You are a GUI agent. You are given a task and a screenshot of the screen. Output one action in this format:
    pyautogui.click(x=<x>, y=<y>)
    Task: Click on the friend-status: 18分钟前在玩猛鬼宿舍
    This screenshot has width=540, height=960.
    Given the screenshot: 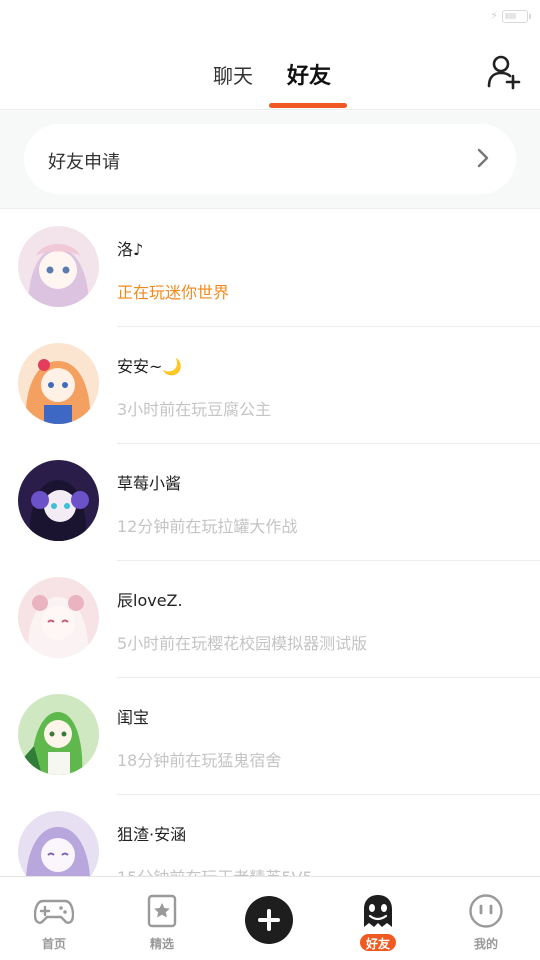 What is the action you would take?
    pyautogui.click(x=199, y=760)
    